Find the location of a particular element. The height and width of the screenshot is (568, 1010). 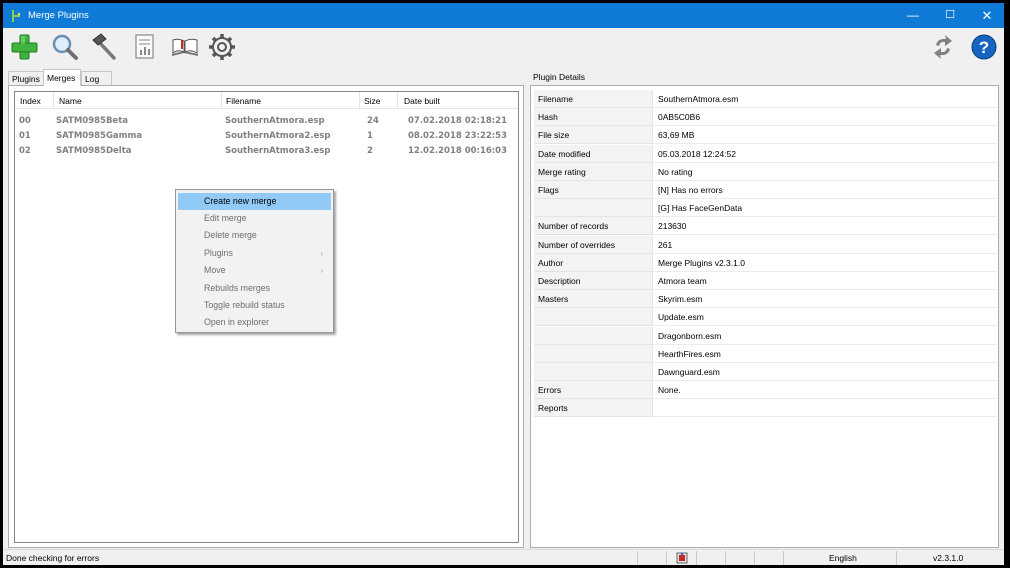

details-key: File size is located at coordinates (593, 135).